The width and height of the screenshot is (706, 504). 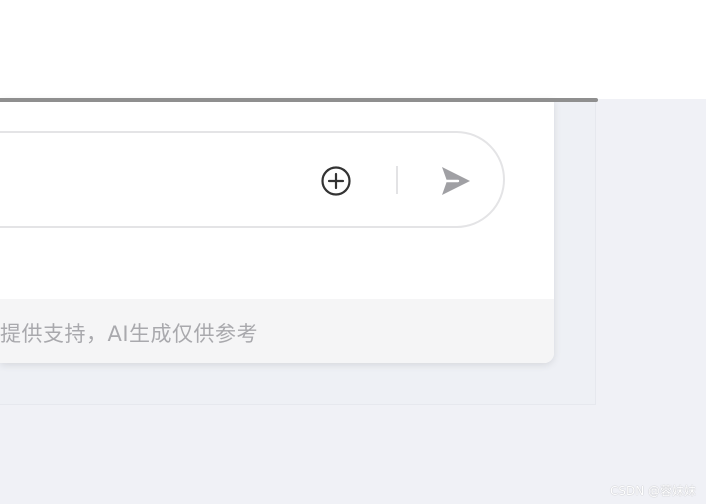 I want to click on add-attachment-button, so click(x=336, y=181).